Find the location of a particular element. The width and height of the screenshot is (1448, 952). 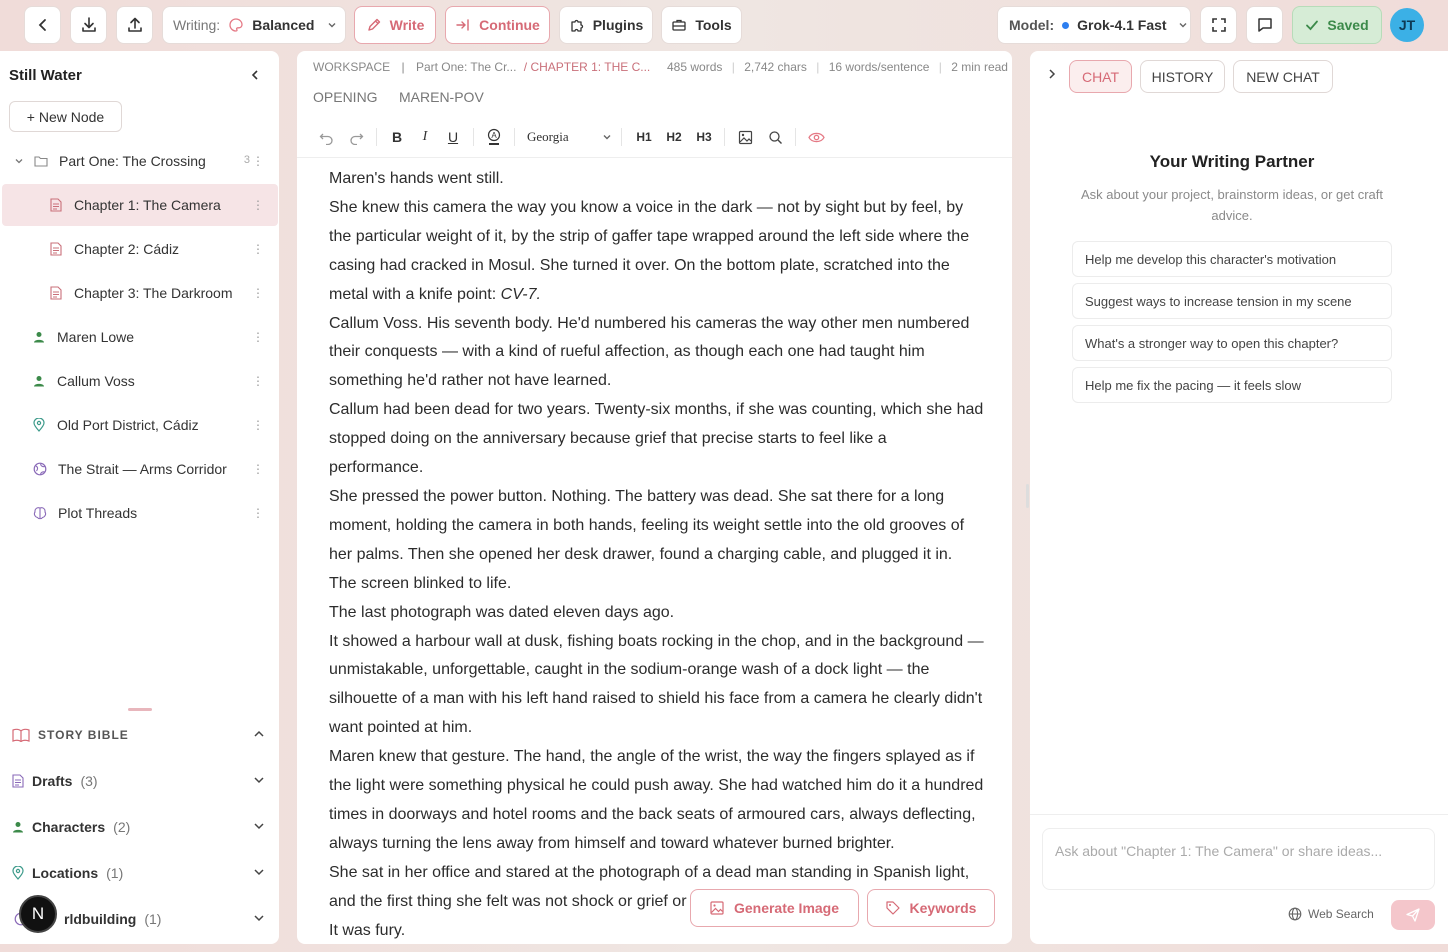

tree-item-count: 3 is located at coordinates (246, 160).